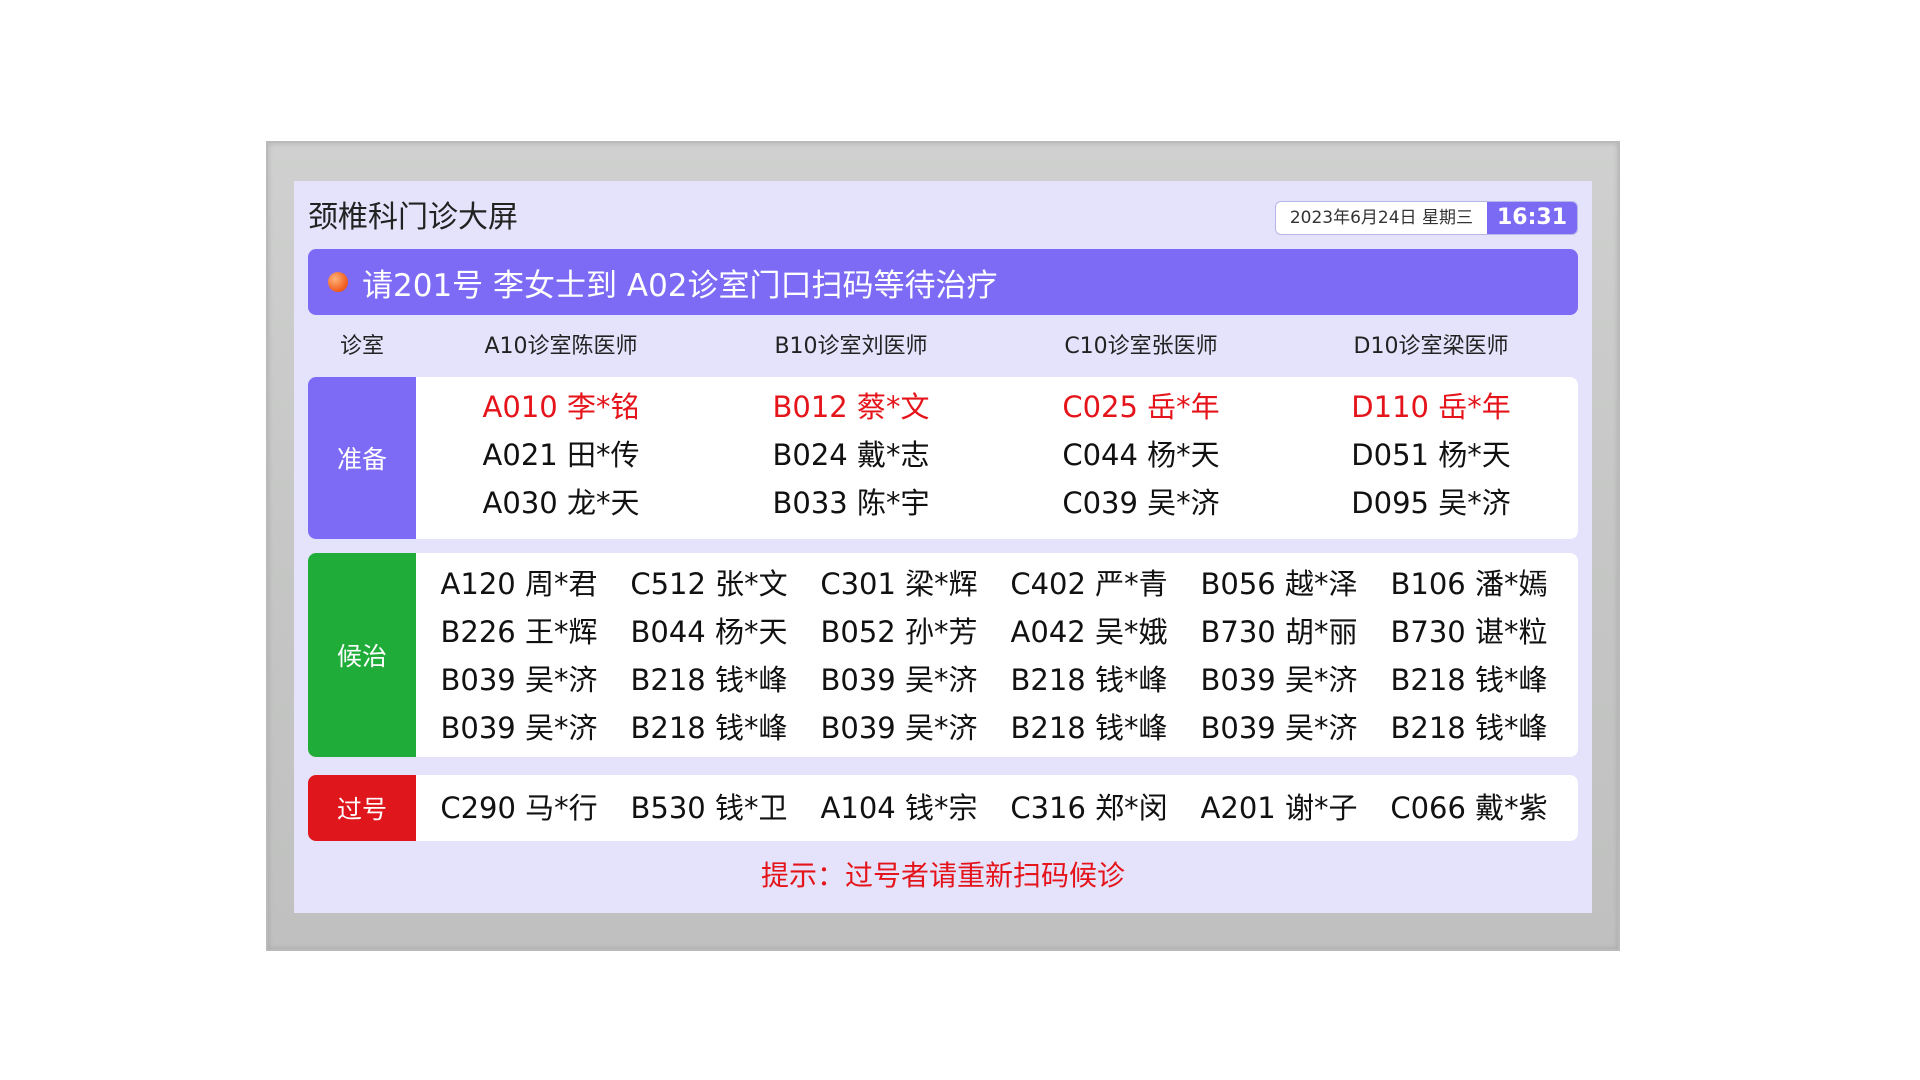 This screenshot has height=1080, width=1920. What do you see at coordinates (1431, 407) in the screenshot?
I see `ready-entry: D110 岳*年` at bounding box center [1431, 407].